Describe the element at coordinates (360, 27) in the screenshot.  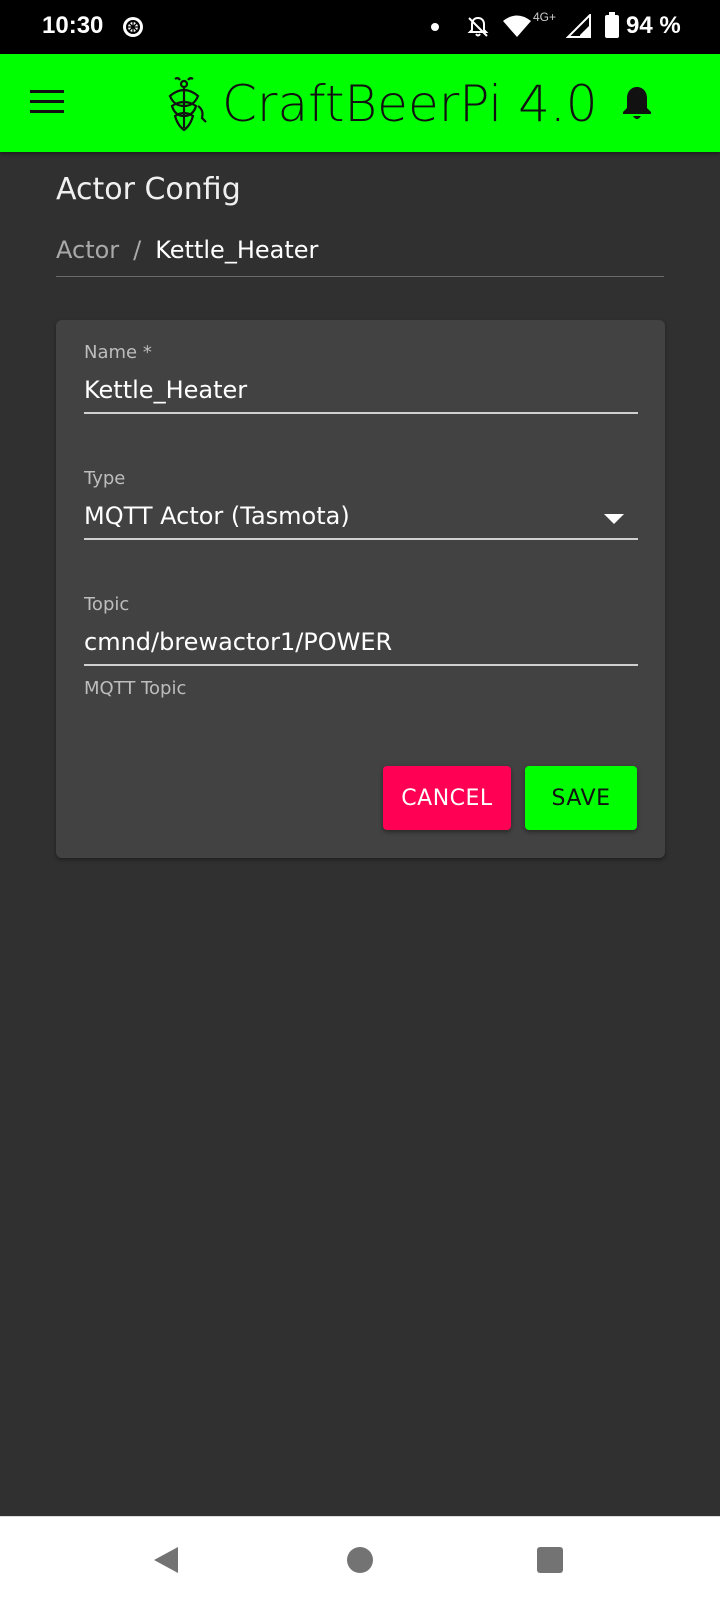
I see `status-bar: 10:30 4G+ 94 %` at that location.